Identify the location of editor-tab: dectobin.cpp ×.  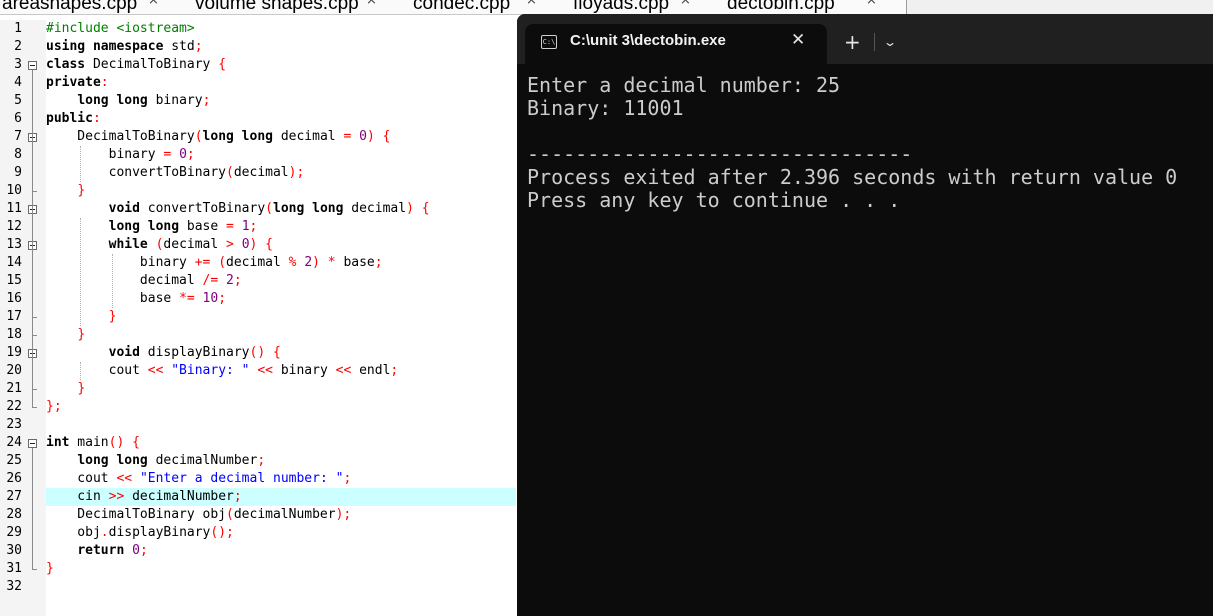
(816, 7).